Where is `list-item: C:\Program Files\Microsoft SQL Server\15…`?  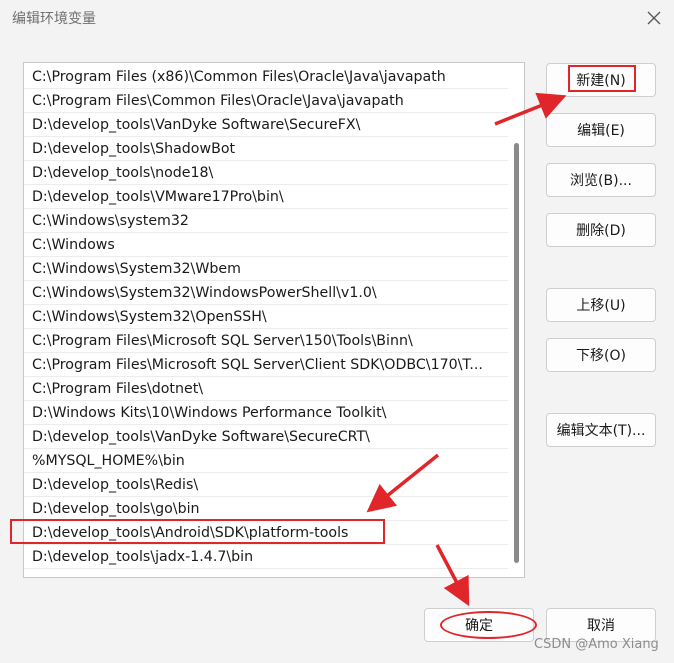 list-item: C:\Program Files\Microsoft SQL Server\15… is located at coordinates (266, 341).